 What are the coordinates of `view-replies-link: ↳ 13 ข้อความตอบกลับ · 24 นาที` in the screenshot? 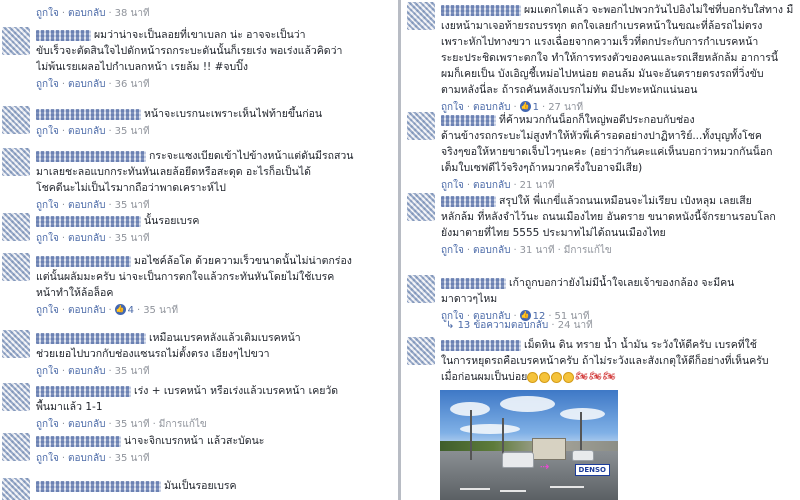 It's located at (519, 325).